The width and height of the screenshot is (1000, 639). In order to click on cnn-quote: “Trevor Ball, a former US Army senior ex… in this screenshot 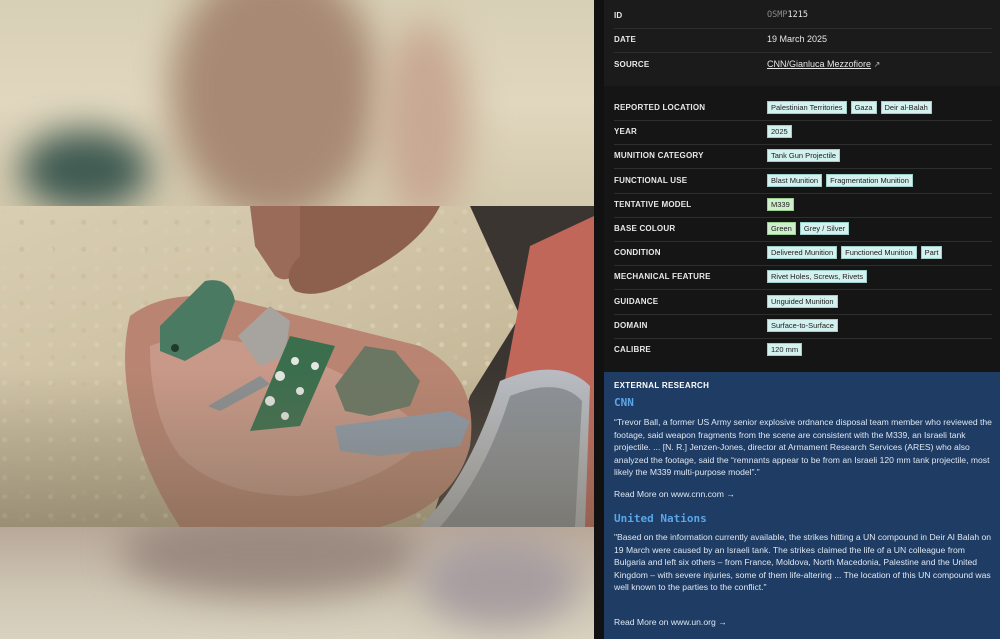, I will do `click(803, 447)`.